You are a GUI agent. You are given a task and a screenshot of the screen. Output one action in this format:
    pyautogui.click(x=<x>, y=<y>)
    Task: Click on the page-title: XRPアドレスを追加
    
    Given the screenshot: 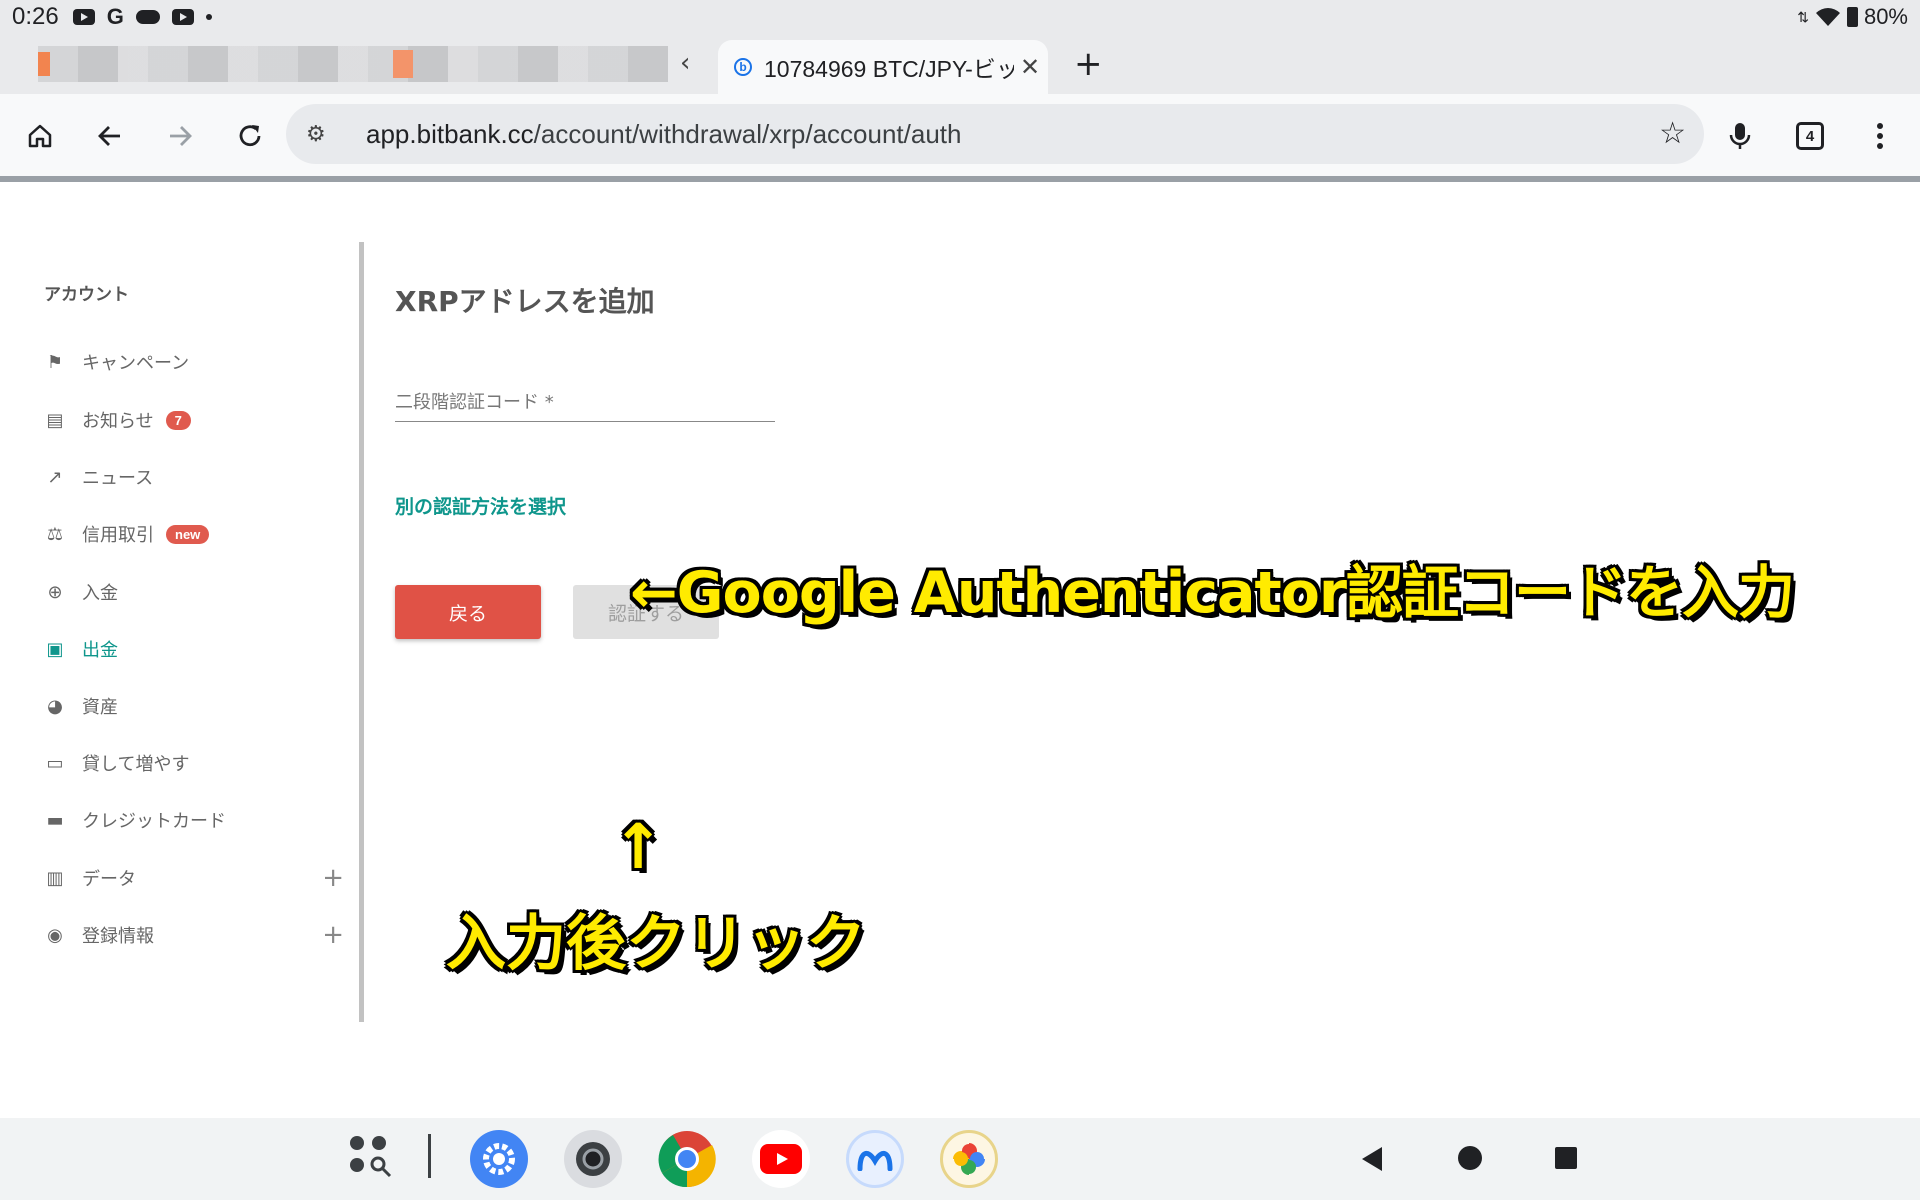 What is the action you would take?
    pyautogui.click(x=525, y=301)
    